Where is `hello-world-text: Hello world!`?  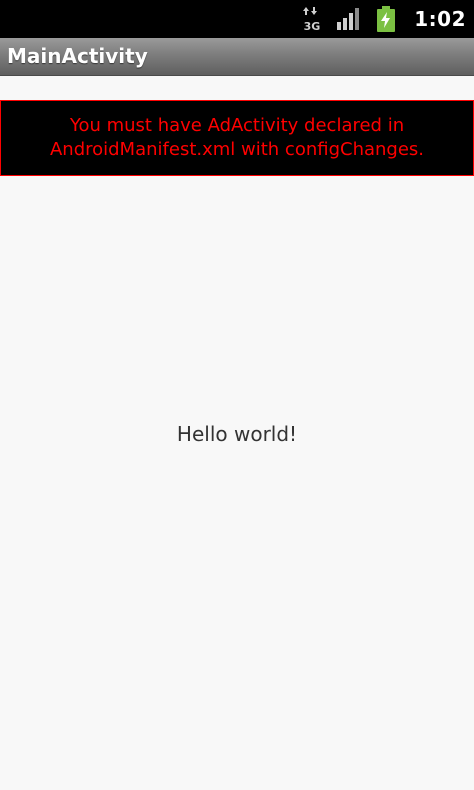 hello-world-text: Hello world! is located at coordinates (237, 434).